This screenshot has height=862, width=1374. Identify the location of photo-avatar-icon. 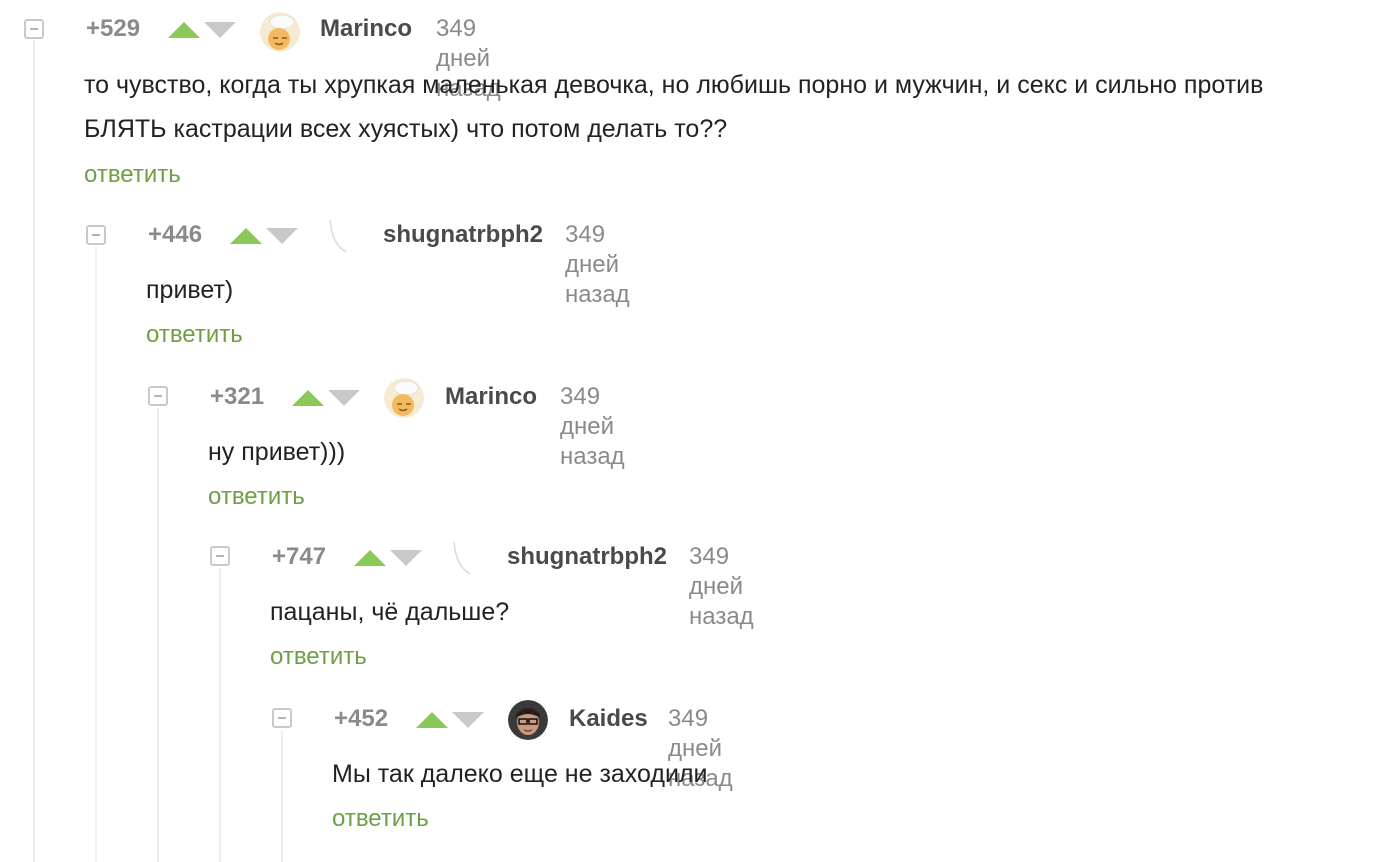
(528, 720).